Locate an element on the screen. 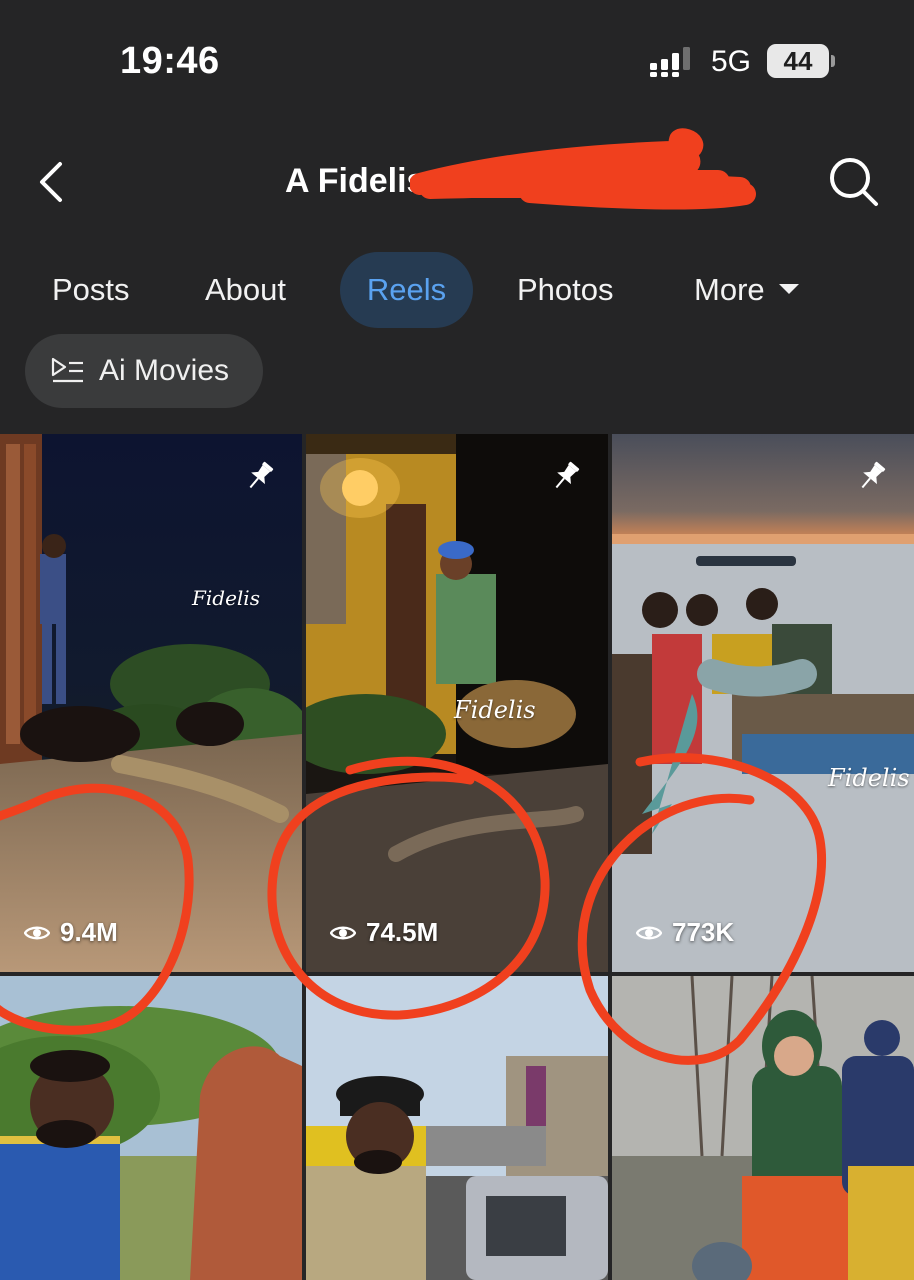 This screenshot has width=914, height=1280. view-count: 9.4M is located at coordinates (71, 932).